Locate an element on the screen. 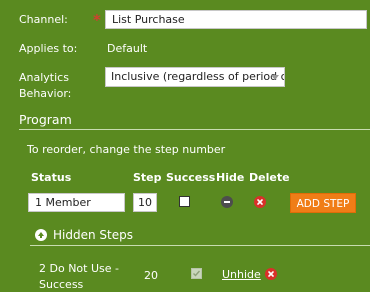 Image resolution: width=370 pixels, height=292 pixels. section-divider is located at coordinates (194, 129).